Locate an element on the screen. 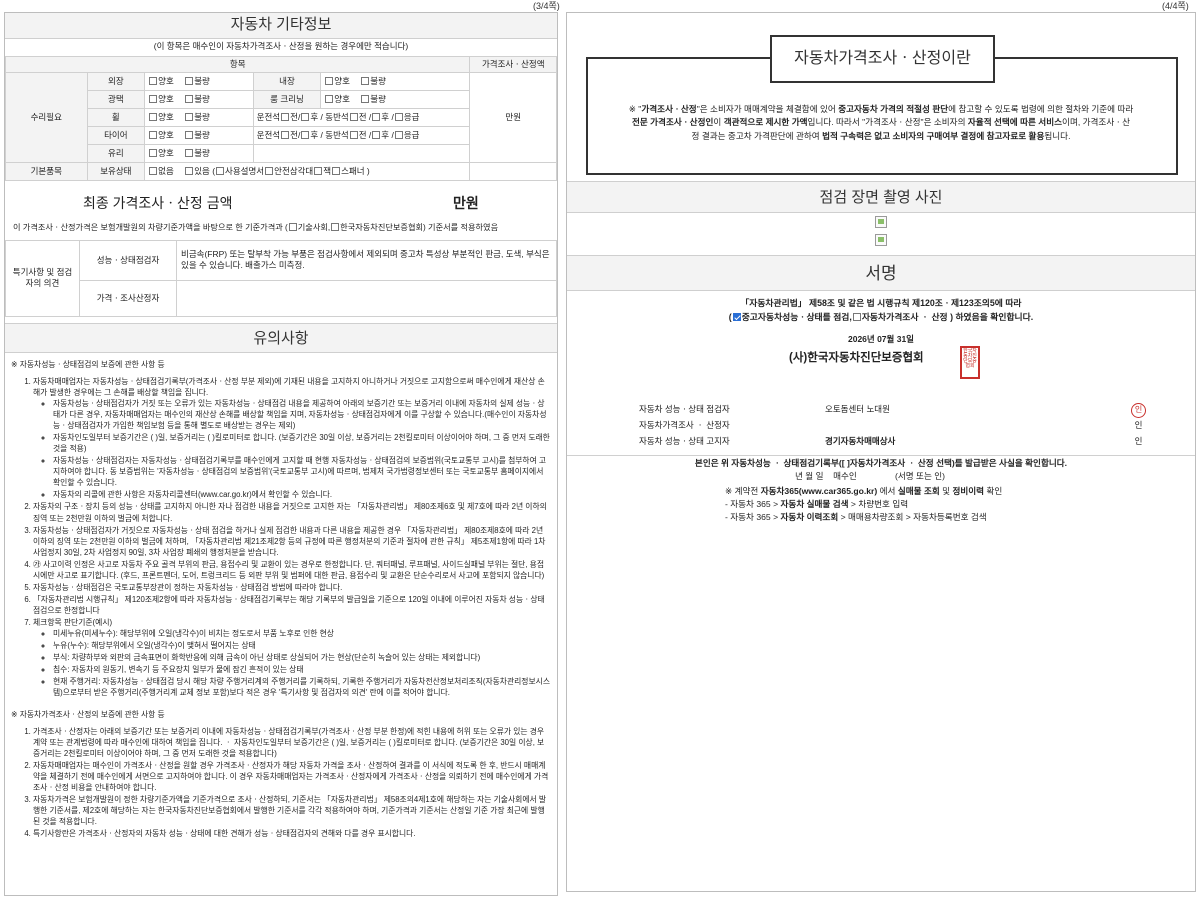 The height and width of the screenshot is (923, 1200). about-text-part: 전문 가격조사ㆍ산정인 is located at coordinates (672, 122).